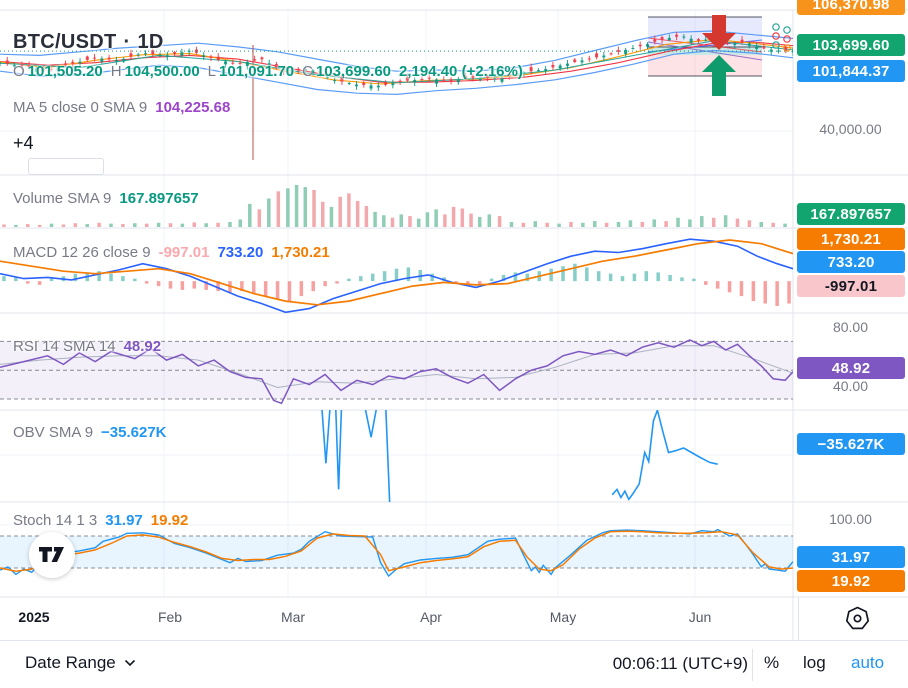 The image size is (908, 688). What do you see at coordinates (851, 581) in the screenshot?
I see `axis-label-stoch-d: 19.92` at bounding box center [851, 581].